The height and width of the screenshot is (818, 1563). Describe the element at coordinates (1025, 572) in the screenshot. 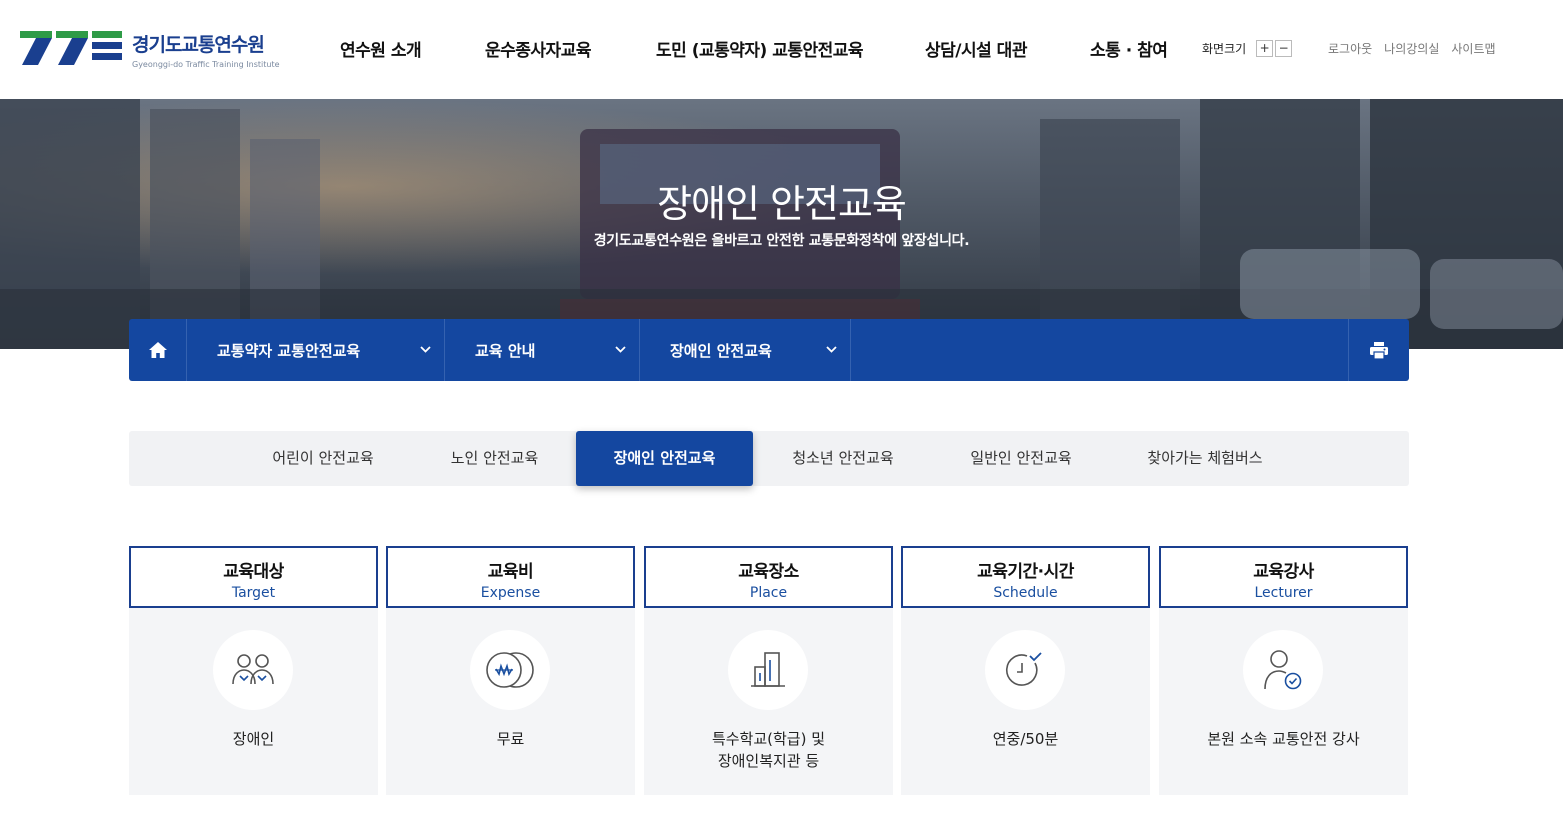

I see `card-title: 교육기간·시간` at that location.